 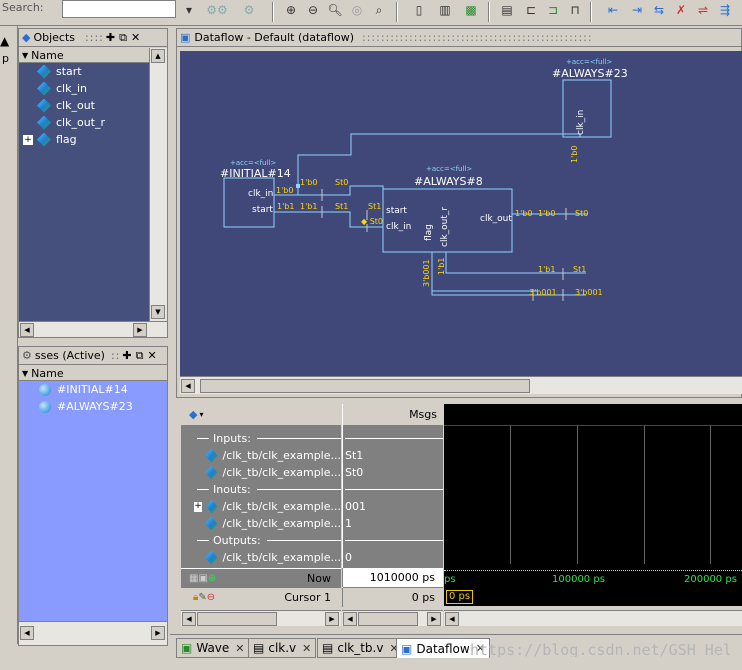 I want to click on left-edge-glyph: p, so click(x=5, y=58).